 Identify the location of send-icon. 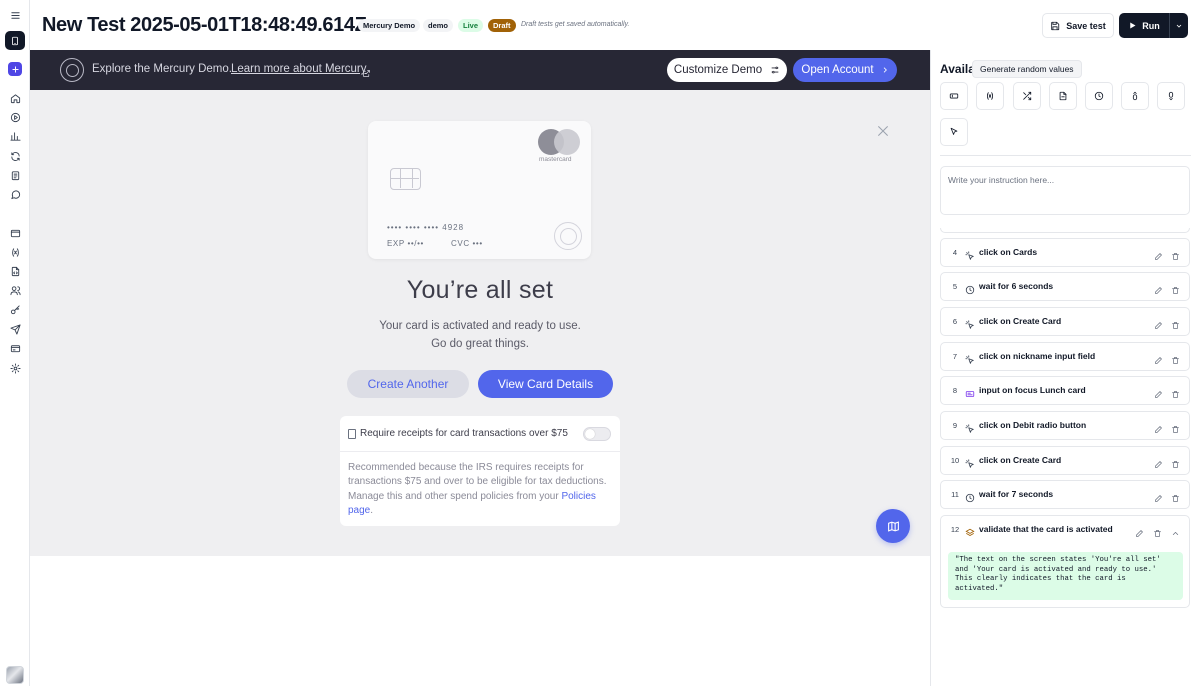
(15, 329).